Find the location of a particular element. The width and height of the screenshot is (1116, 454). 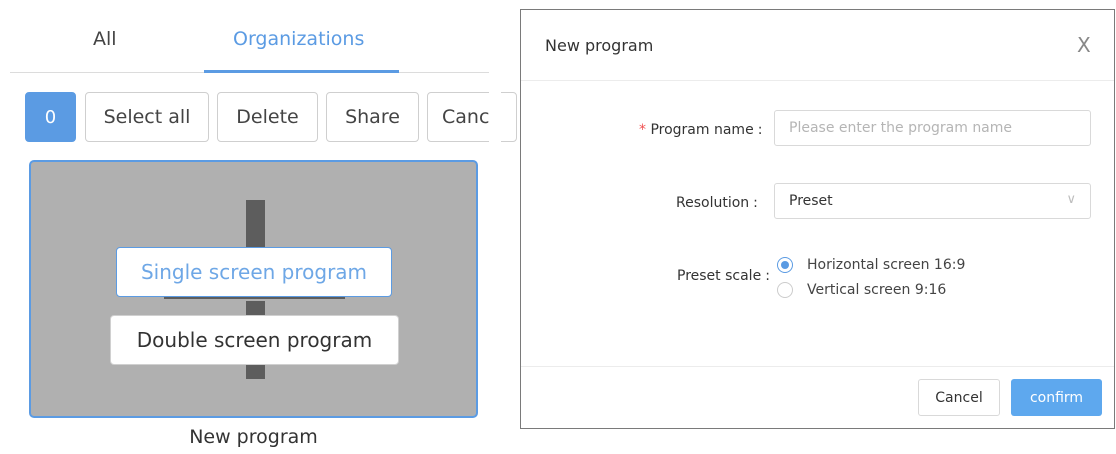

resolution-label: Resolution: is located at coordinates (717, 203).